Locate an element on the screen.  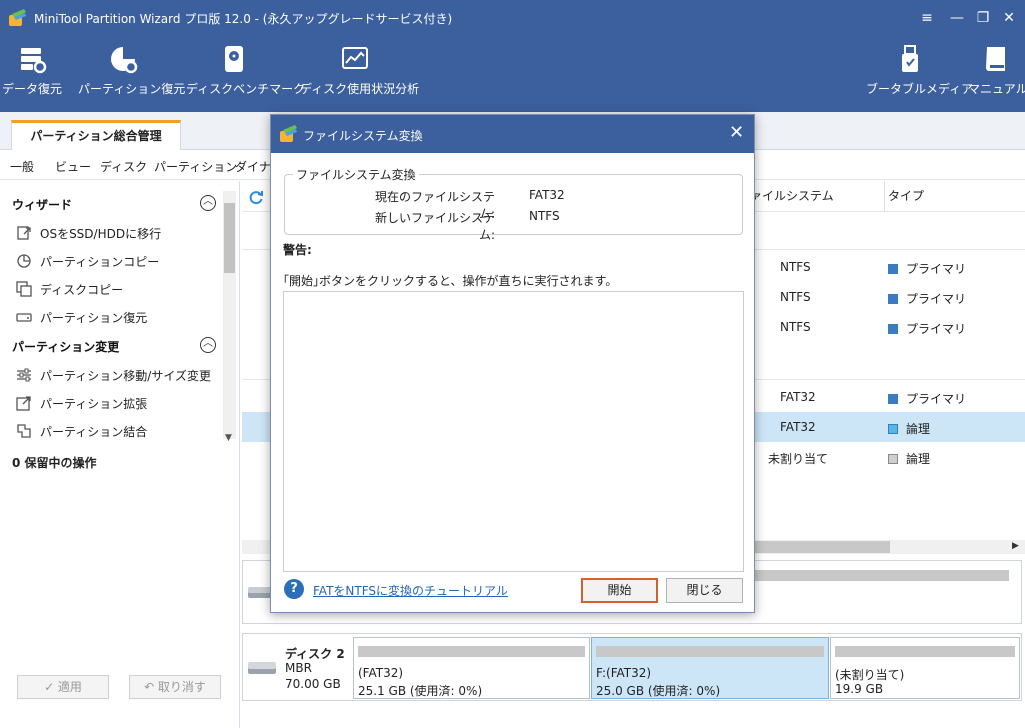
merge-icon is located at coordinates (24, 431).